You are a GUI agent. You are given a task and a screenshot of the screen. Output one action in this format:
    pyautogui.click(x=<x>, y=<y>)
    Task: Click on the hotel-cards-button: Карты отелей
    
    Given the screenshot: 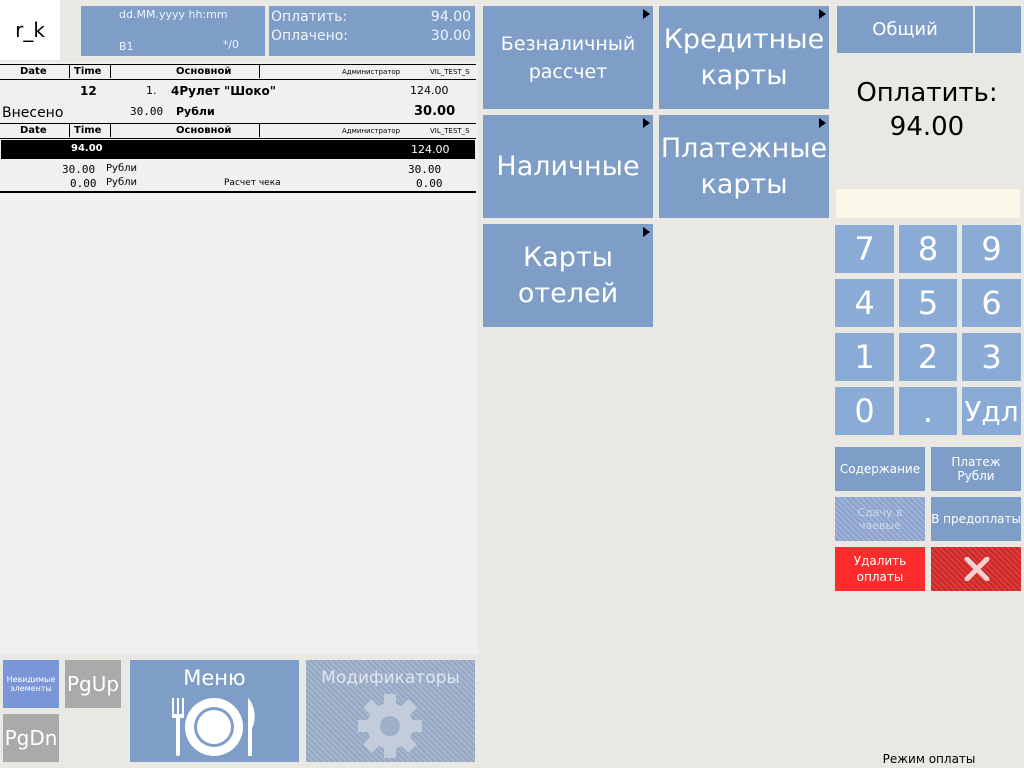 What is the action you would take?
    pyautogui.click(x=568, y=275)
    